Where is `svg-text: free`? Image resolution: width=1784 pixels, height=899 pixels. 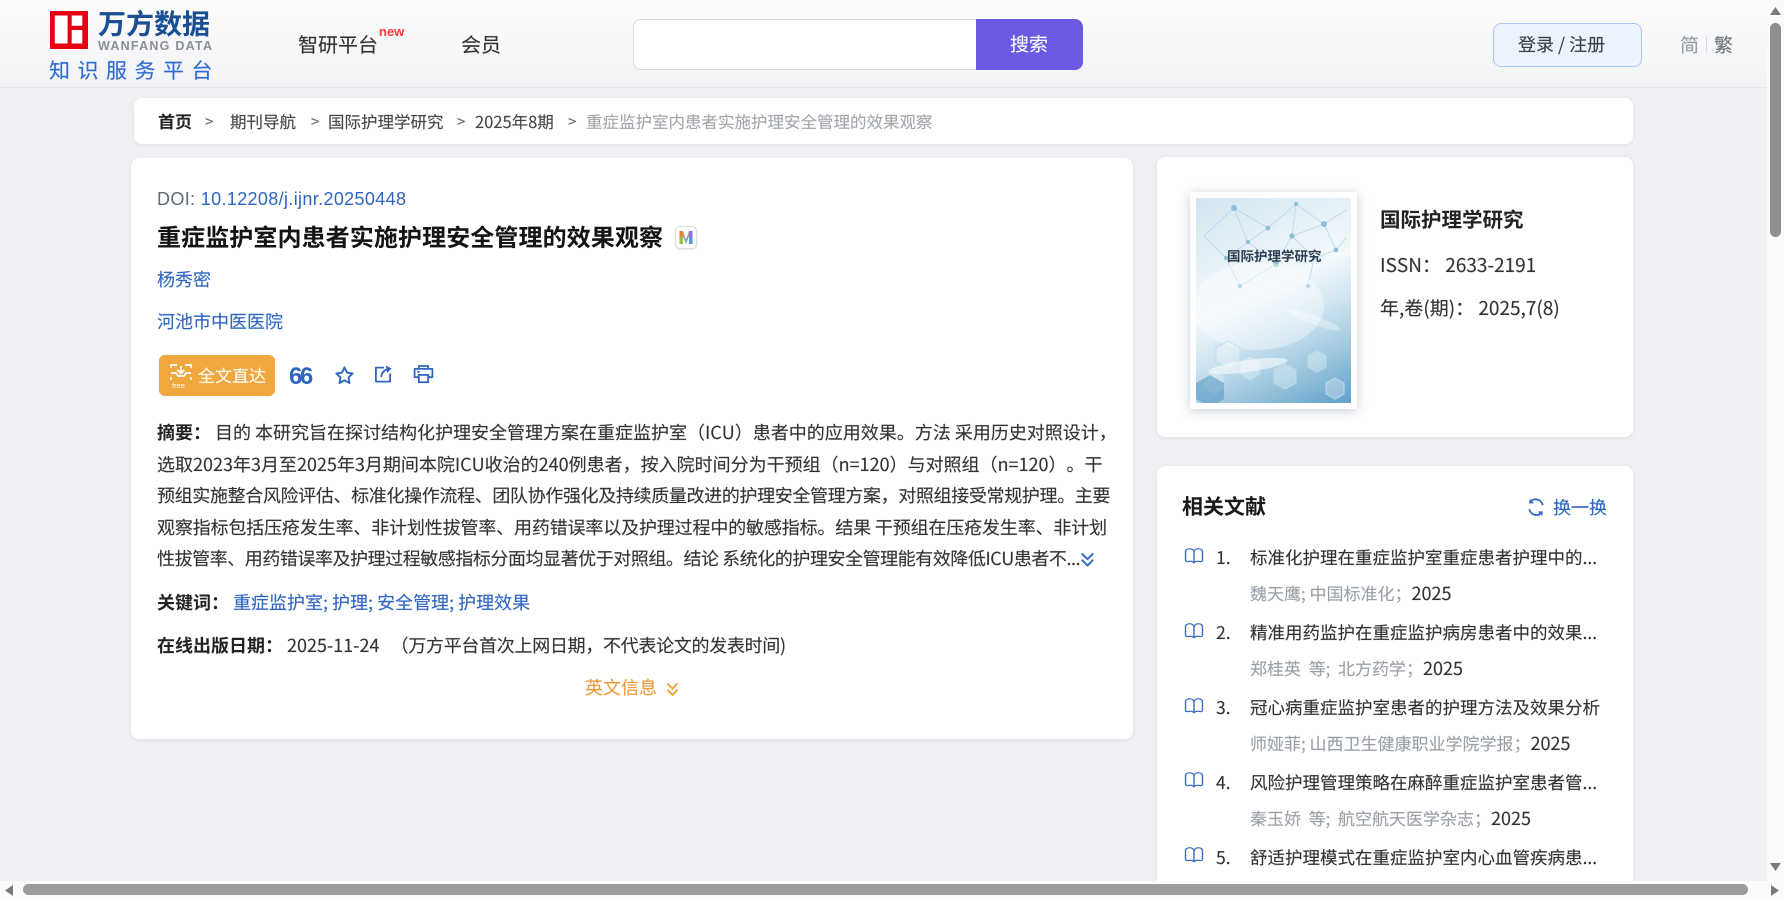
svg-text: free is located at coordinates (178, 385).